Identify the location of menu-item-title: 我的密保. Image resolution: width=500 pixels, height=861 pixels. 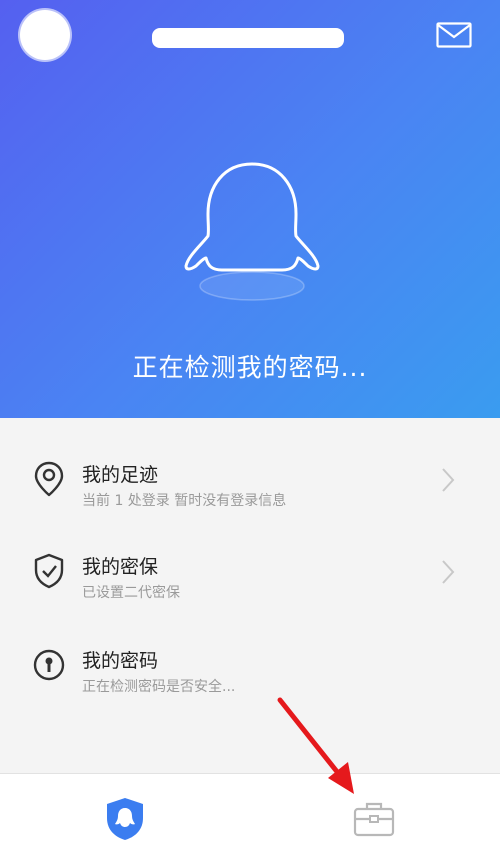
(120, 567).